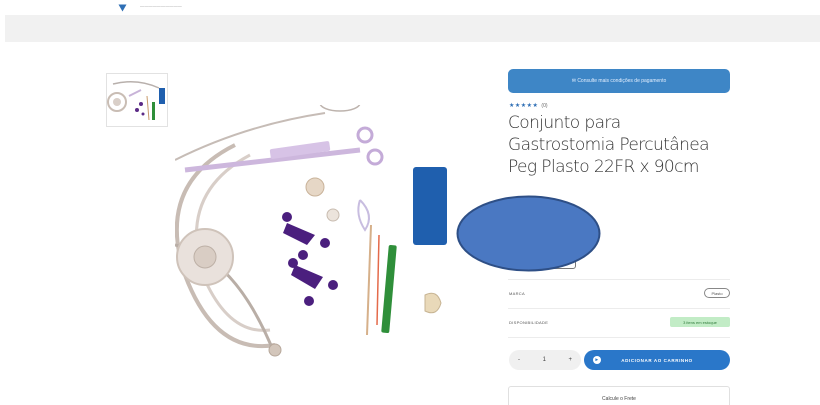  I want to click on promo-label: ✉ Consulte mais condições de pagamento, so click(619, 81).